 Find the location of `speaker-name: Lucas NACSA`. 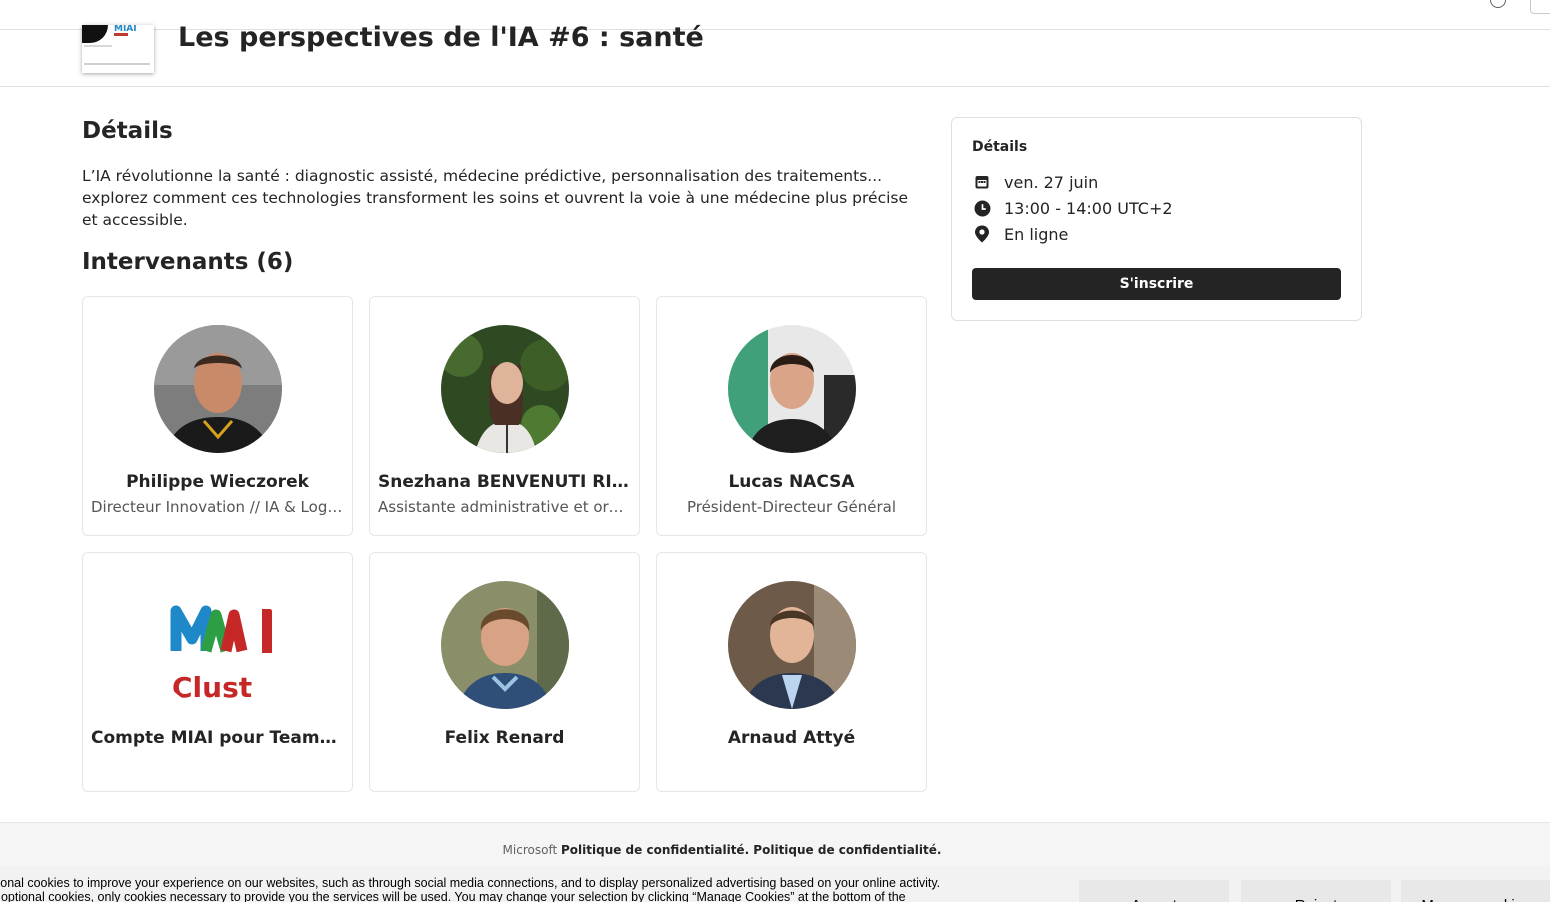

speaker-name: Lucas NACSA is located at coordinates (791, 482).